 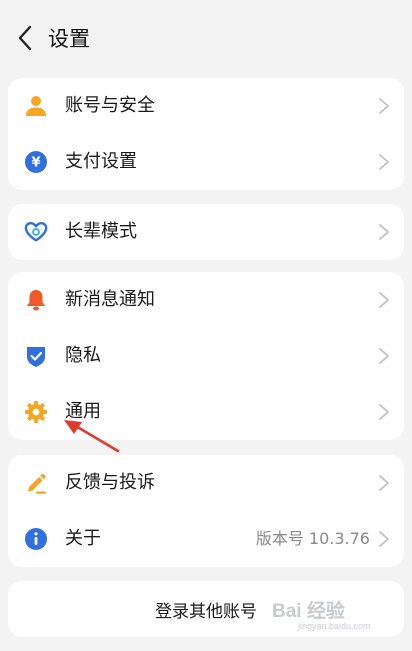 I want to click on settings-item-label: 支付设置, so click(x=101, y=161).